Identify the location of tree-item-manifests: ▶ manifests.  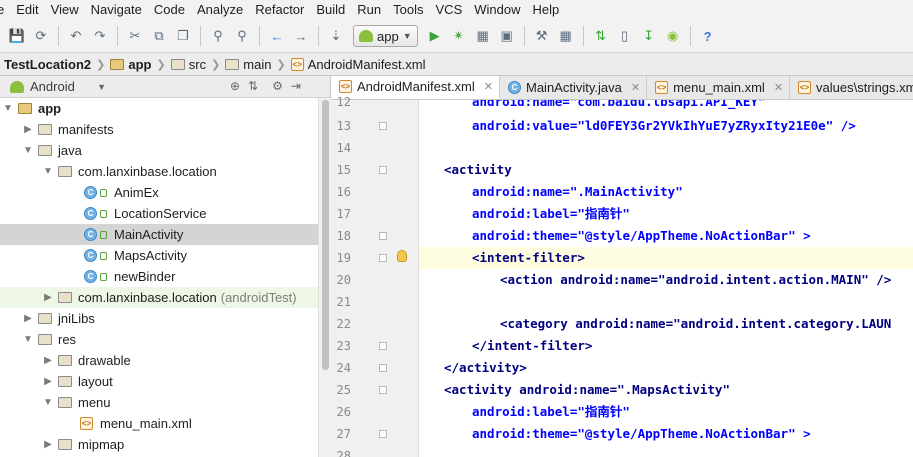
(159, 129).